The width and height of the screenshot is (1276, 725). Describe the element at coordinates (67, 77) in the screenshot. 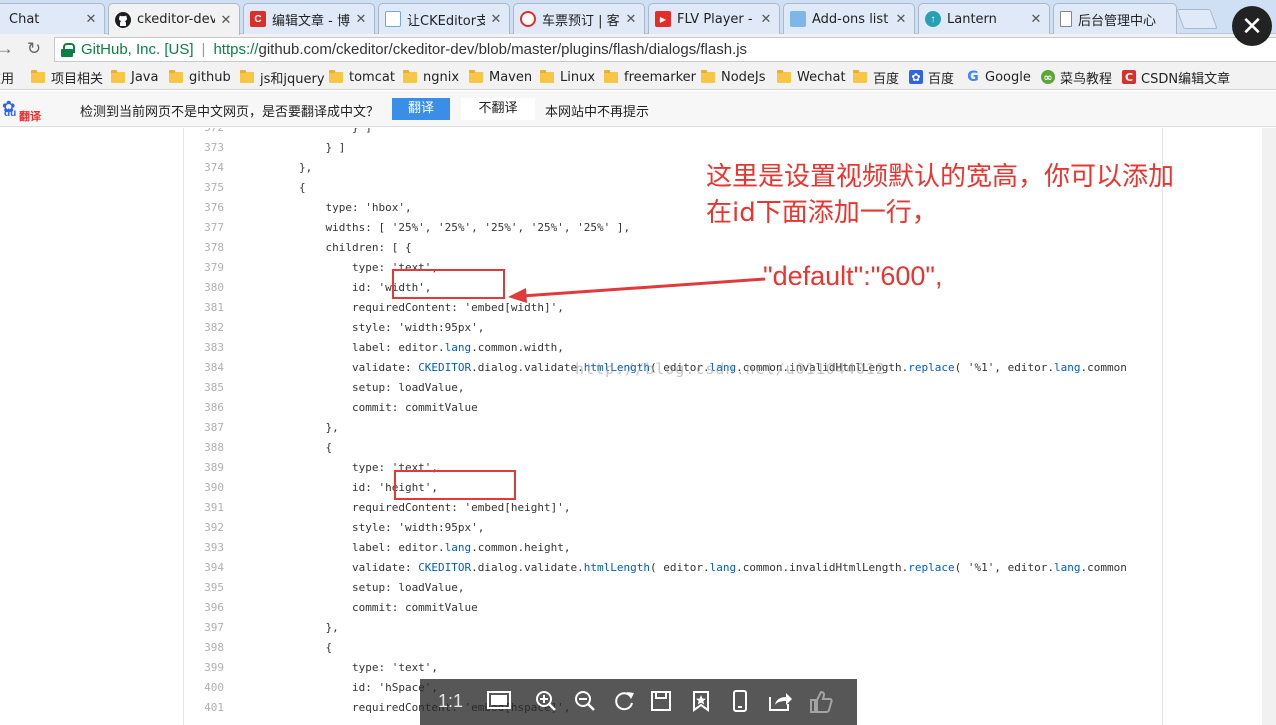

I see `bookmark-folder: 项目相关` at that location.